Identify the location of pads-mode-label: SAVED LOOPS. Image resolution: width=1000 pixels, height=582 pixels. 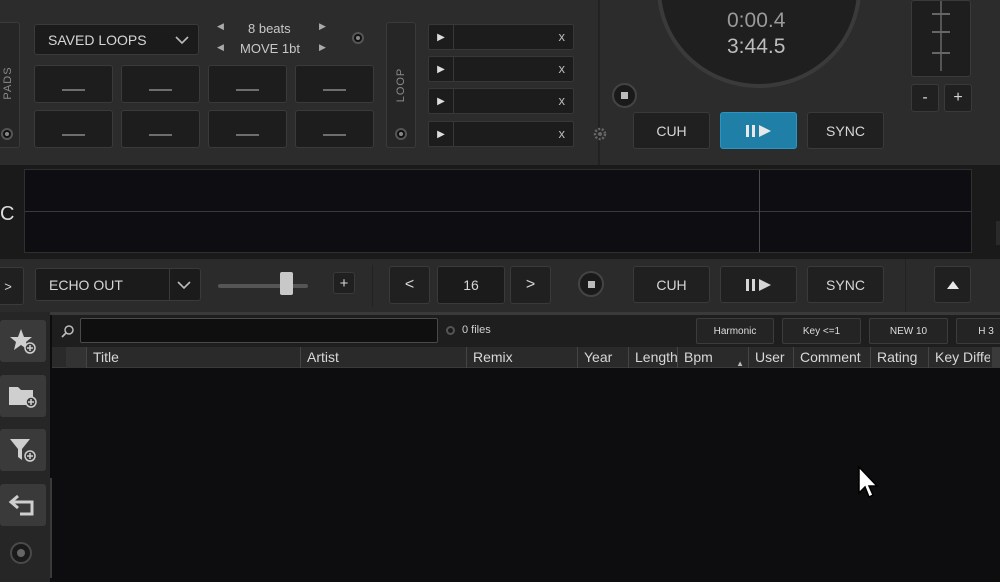
(97, 39).